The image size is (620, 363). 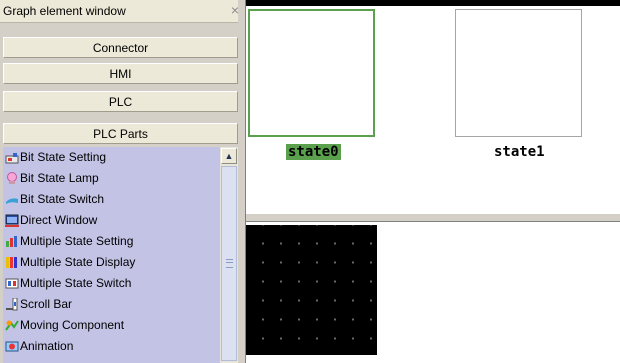 What do you see at coordinates (120, 133) in the screenshot?
I see `category-plc-parts: PLC Parts` at bounding box center [120, 133].